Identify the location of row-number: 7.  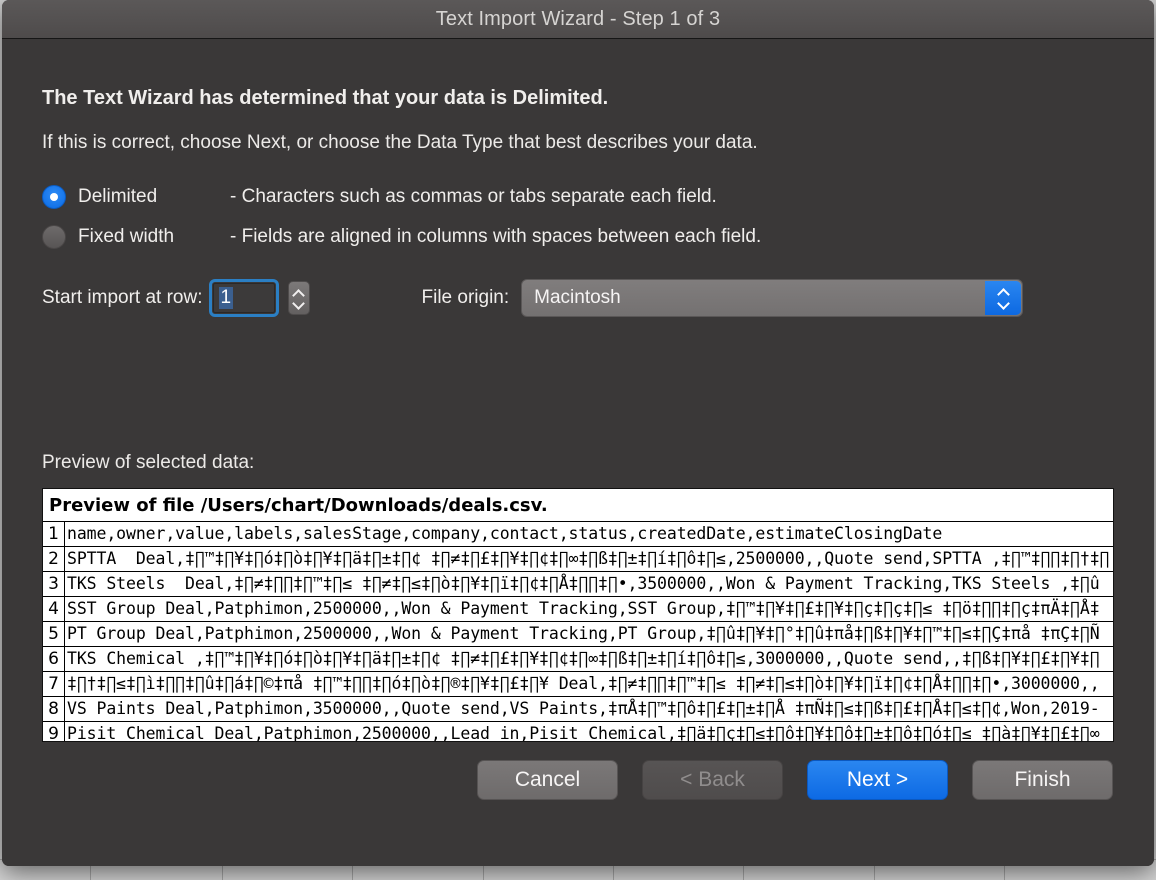
(54, 684).